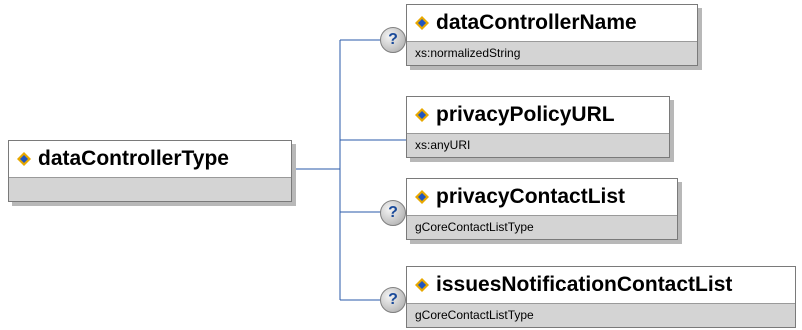  Describe the element at coordinates (133, 158) in the screenshot. I see `root-element-name: dataControllerType` at that location.